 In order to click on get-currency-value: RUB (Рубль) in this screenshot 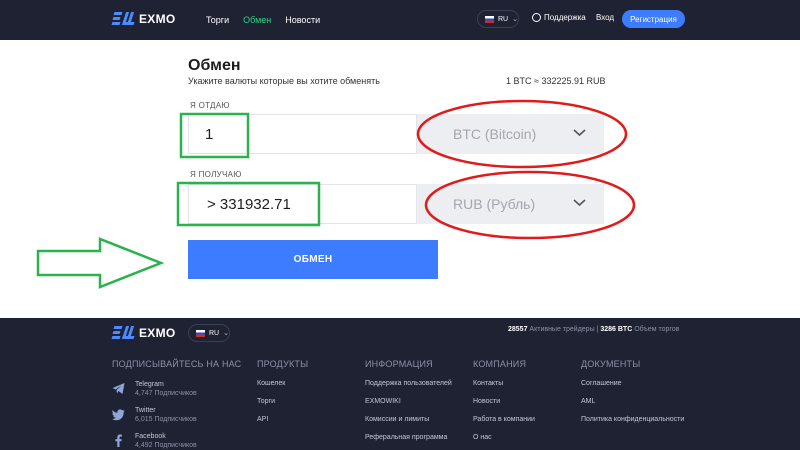, I will do `click(494, 204)`.